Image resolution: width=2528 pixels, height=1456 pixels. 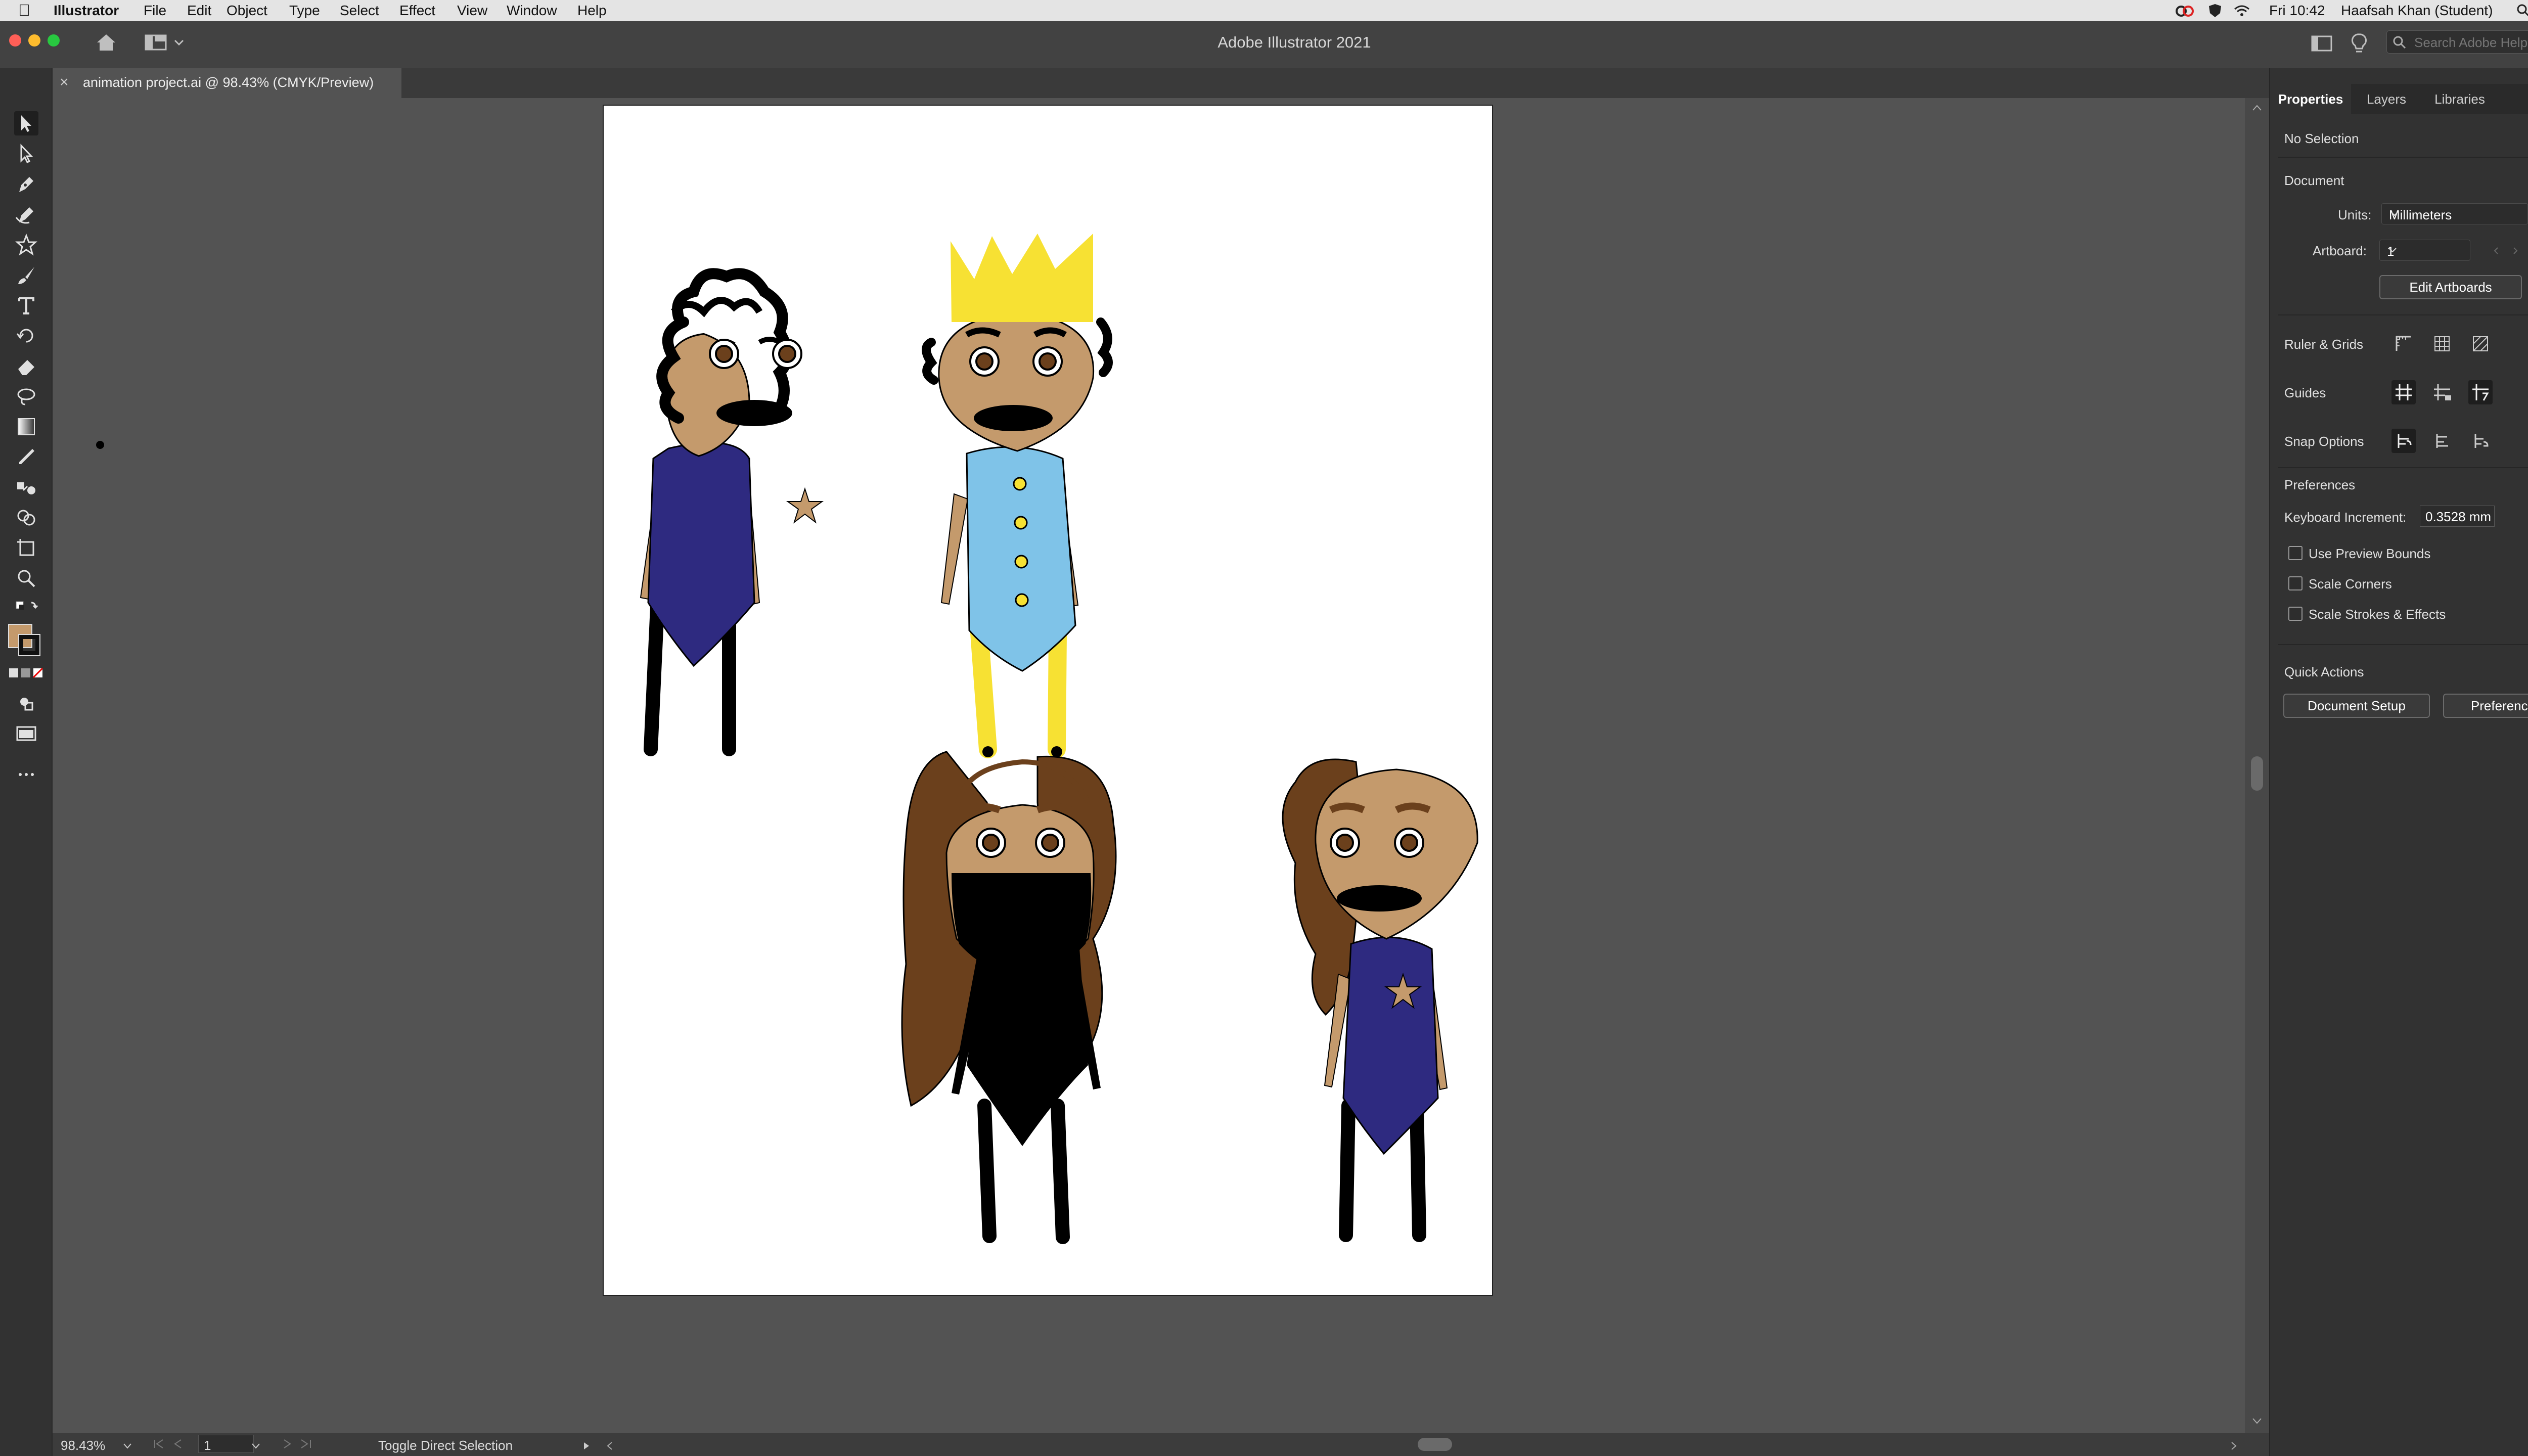 What do you see at coordinates (26, 184) in the screenshot?
I see `pen-tool-icon` at bounding box center [26, 184].